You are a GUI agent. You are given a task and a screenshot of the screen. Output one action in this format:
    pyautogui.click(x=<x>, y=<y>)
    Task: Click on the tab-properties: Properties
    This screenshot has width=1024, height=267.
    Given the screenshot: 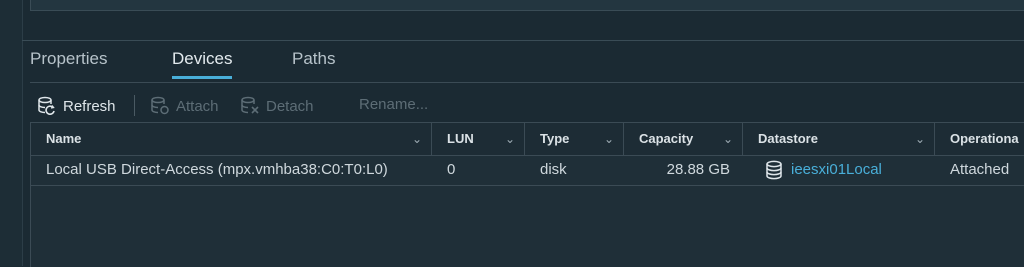 What is the action you would take?
    pyautogui.click(x=68, y=63)
    